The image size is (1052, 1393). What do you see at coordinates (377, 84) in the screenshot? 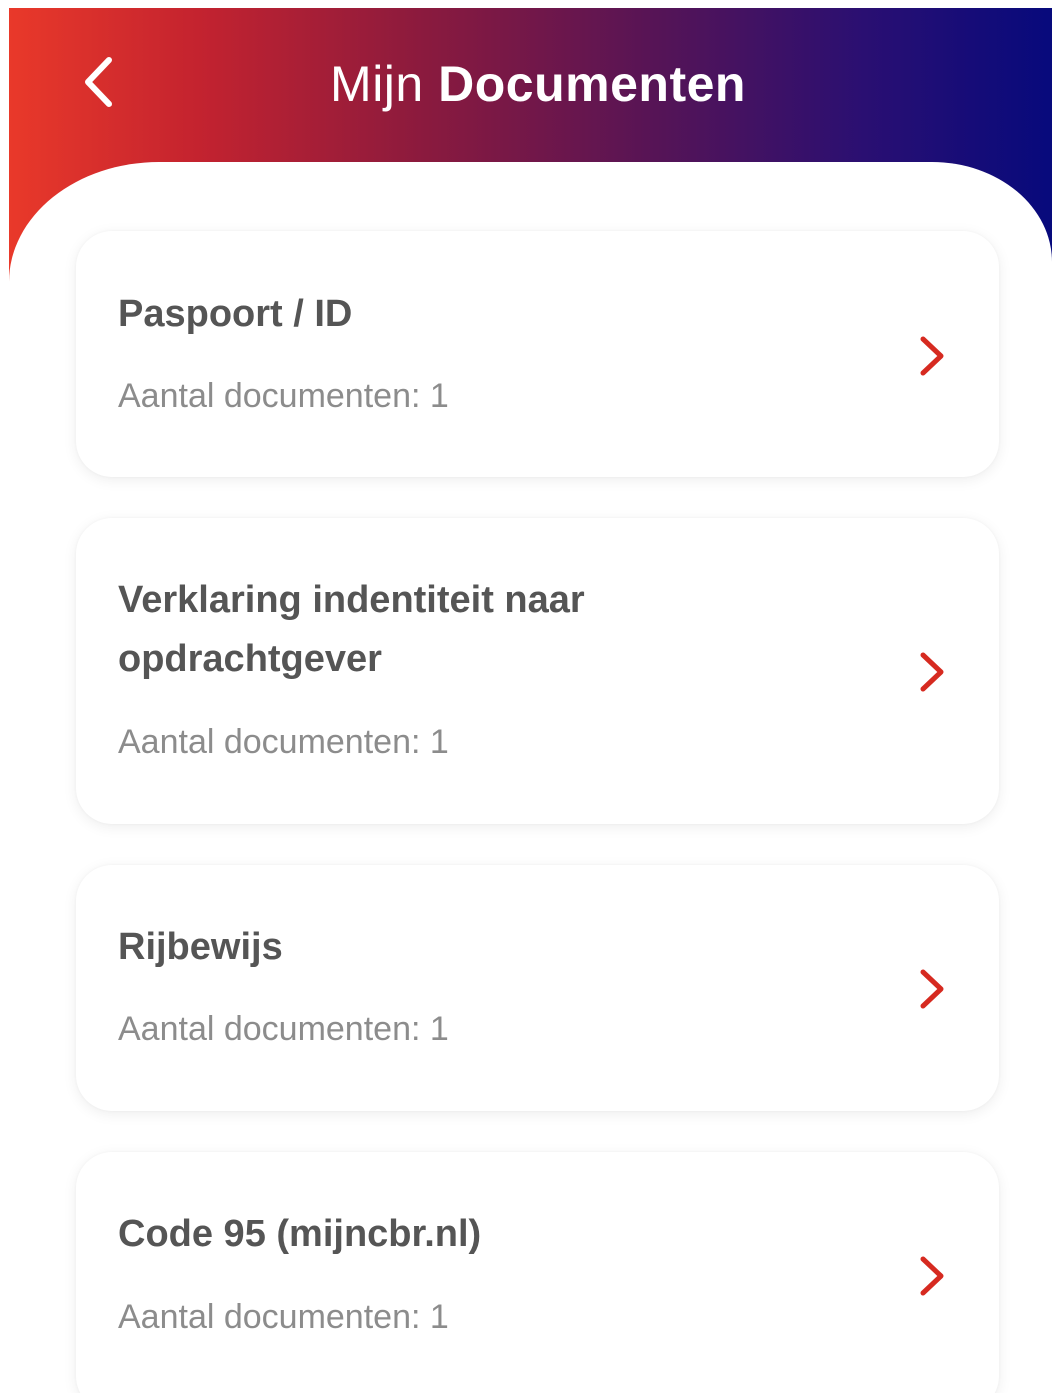
I see `page-title-light: Mijn` at bounding box center [377, 84].